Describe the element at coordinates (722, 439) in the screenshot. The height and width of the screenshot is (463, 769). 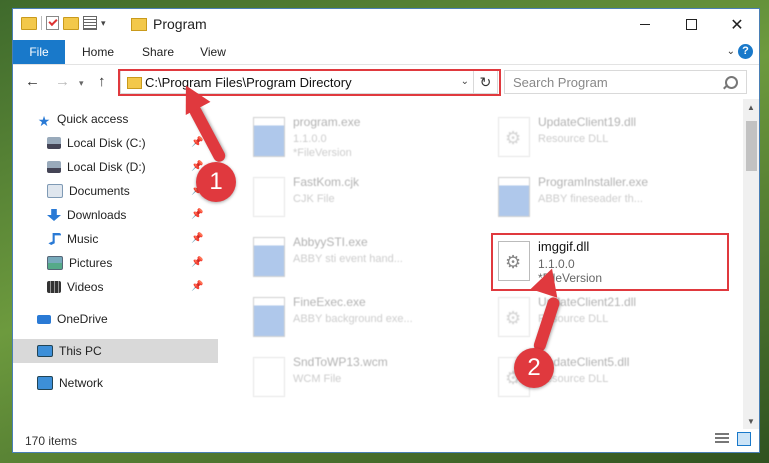
I see `details-view-icon` at that location.